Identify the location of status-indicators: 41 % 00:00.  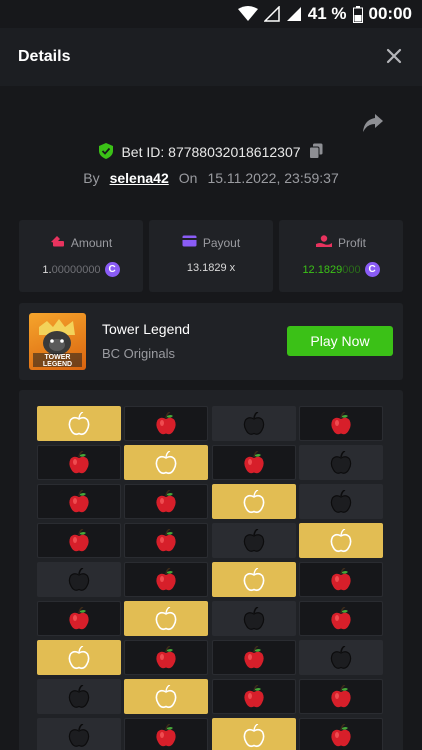
(324, 14).